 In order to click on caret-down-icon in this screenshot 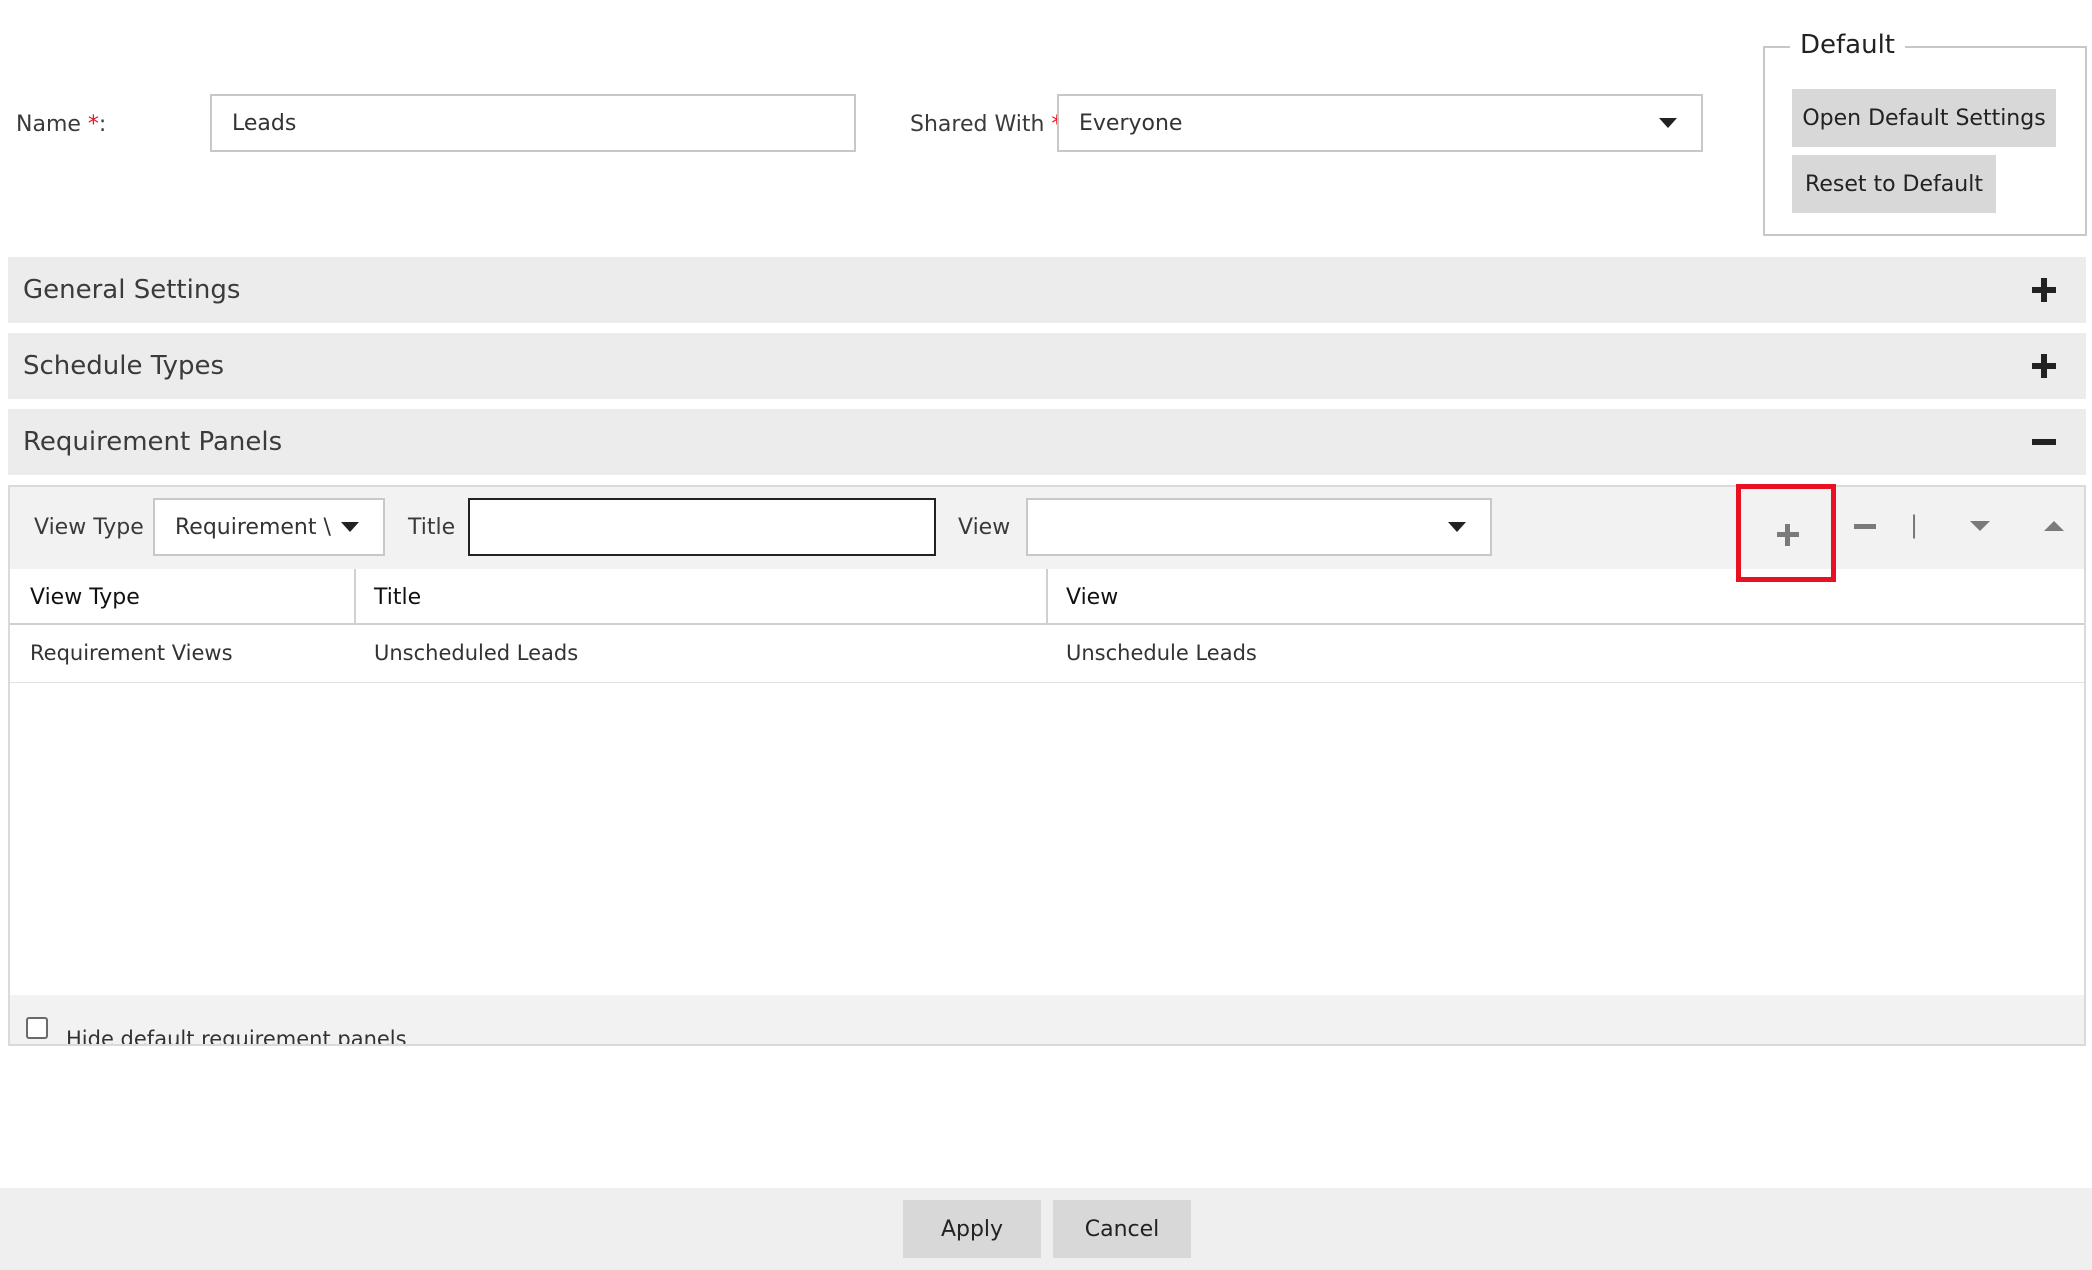, I will do `click(1980, 526)`.